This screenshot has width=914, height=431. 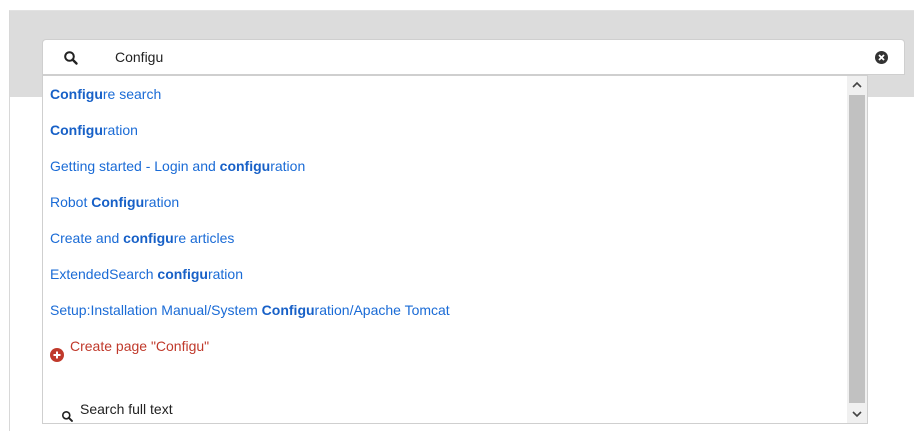 I want to click on search-full-text-link: Search full text, so click(x=108, y=408).